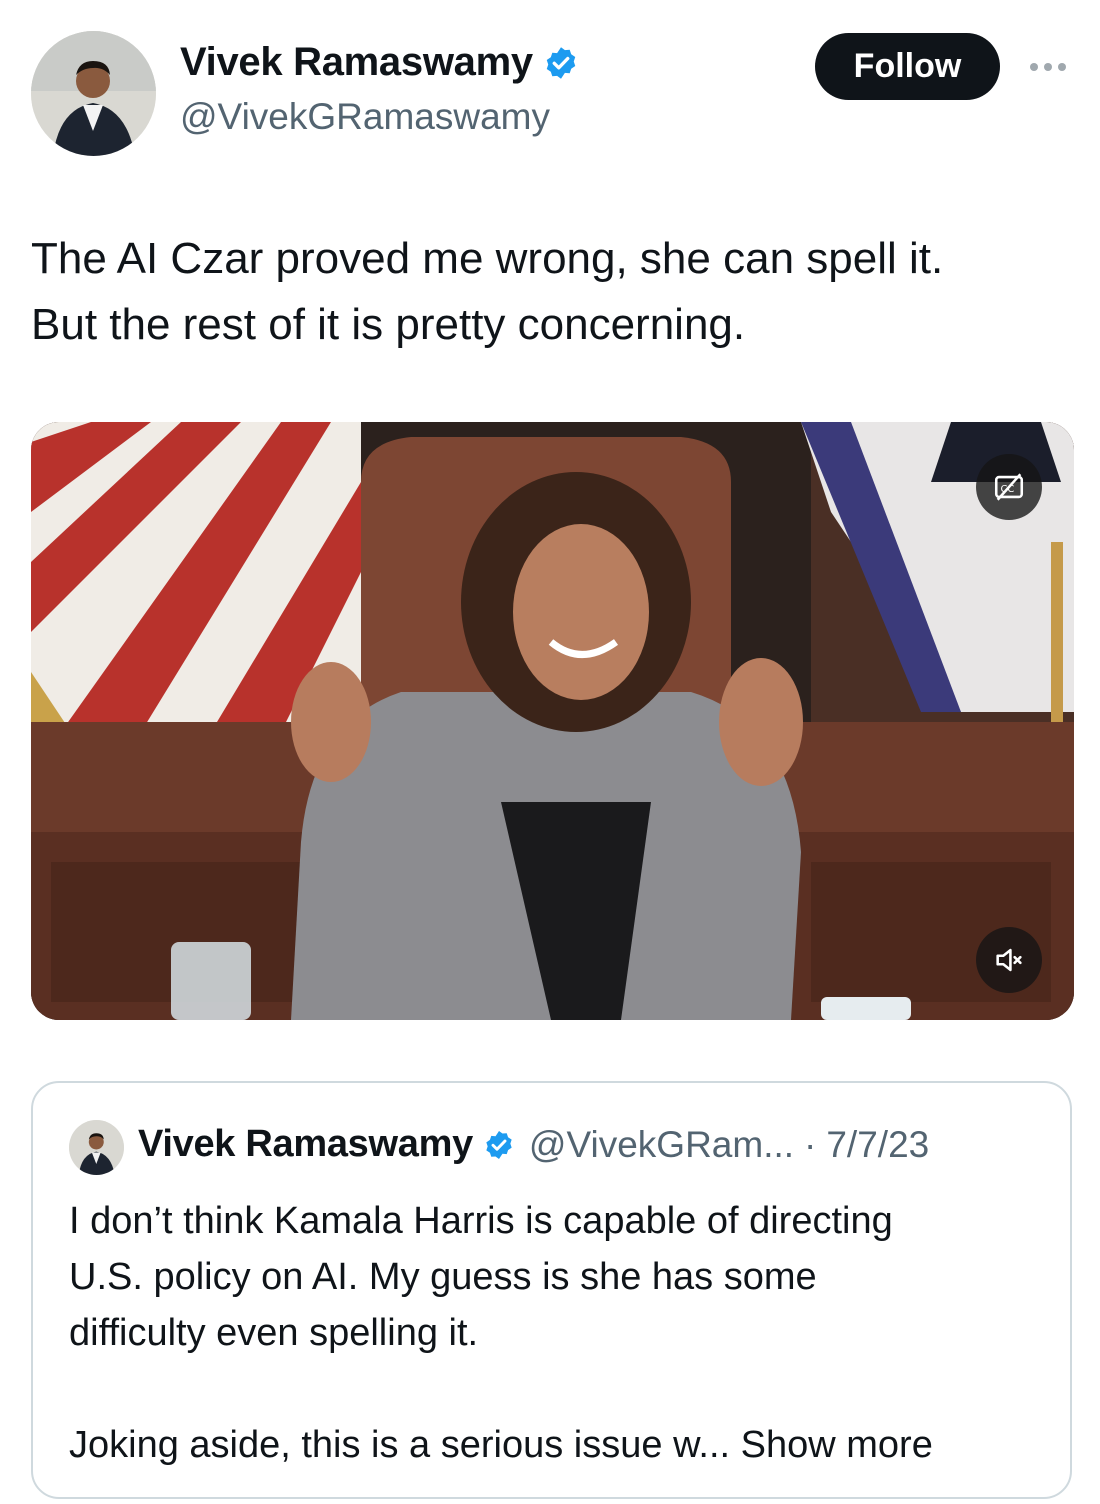 The height and width of the screenshot is (1504, 1100). I want to click on volume-muted-icon, so click(1009, 960).